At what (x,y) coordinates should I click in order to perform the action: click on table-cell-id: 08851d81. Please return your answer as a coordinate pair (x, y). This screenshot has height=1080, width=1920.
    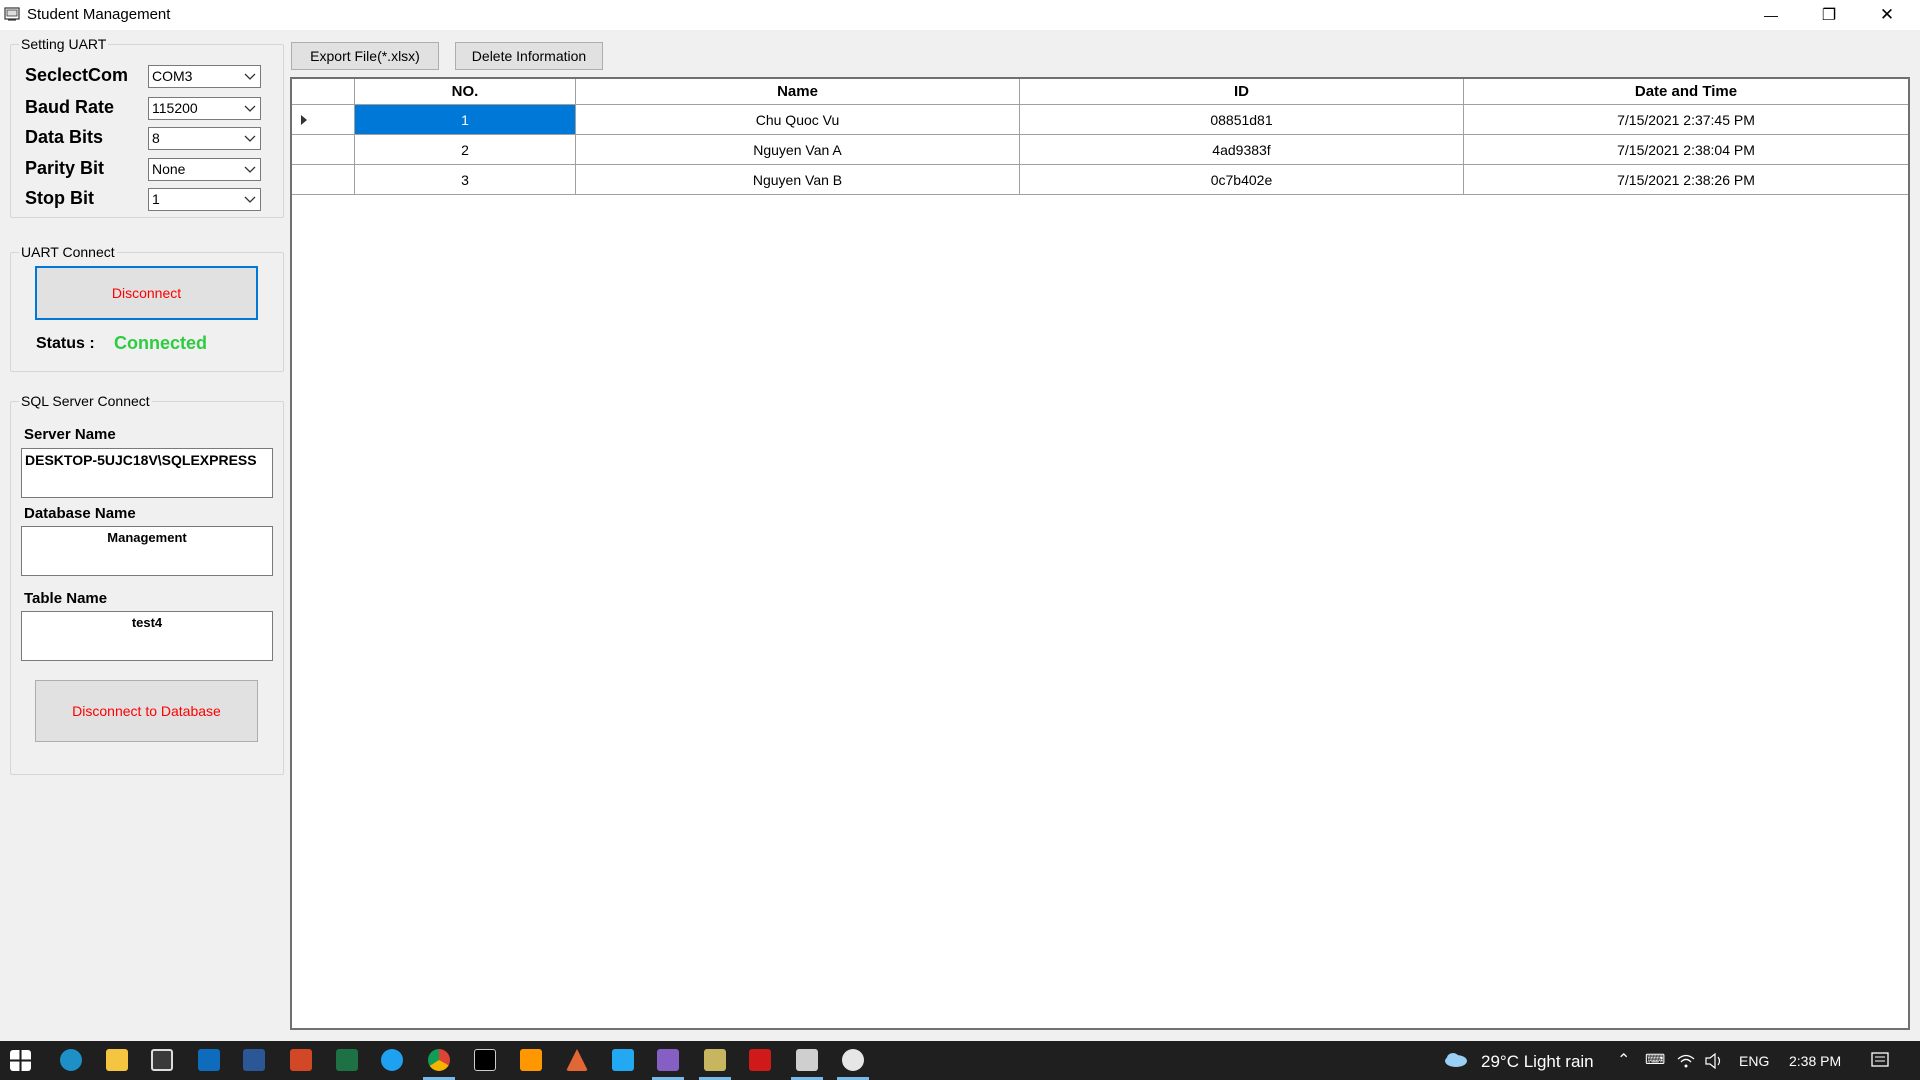
    Looking at the image, I should click on (1242, 120).